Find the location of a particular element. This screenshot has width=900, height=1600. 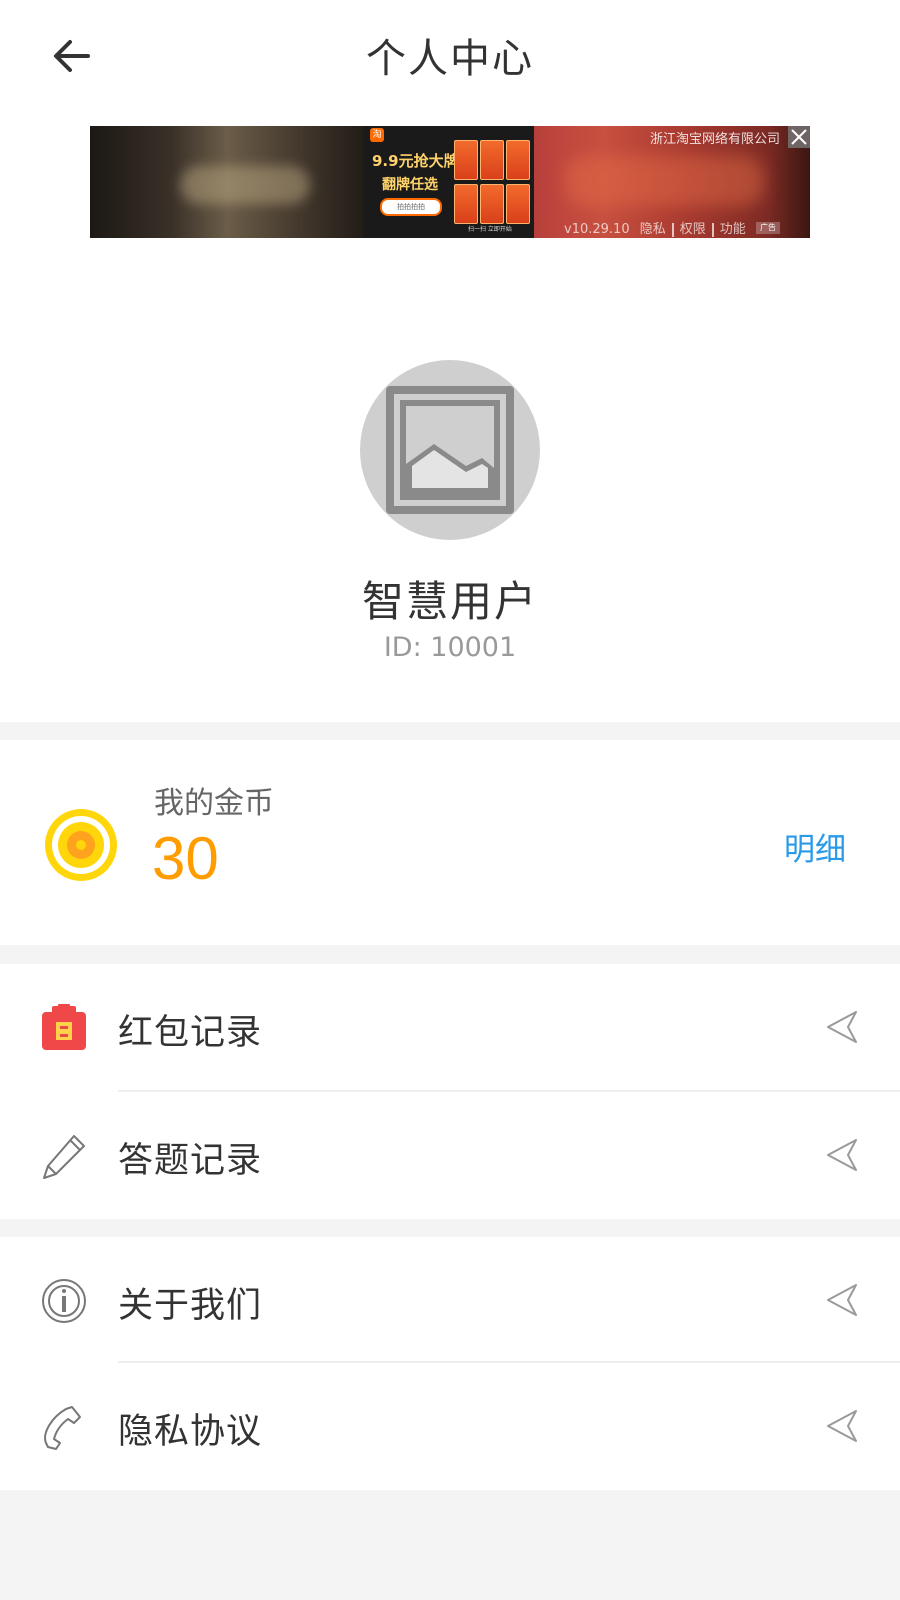

ad-privacy-link: 隐私 is located at coordinates (653, 229).